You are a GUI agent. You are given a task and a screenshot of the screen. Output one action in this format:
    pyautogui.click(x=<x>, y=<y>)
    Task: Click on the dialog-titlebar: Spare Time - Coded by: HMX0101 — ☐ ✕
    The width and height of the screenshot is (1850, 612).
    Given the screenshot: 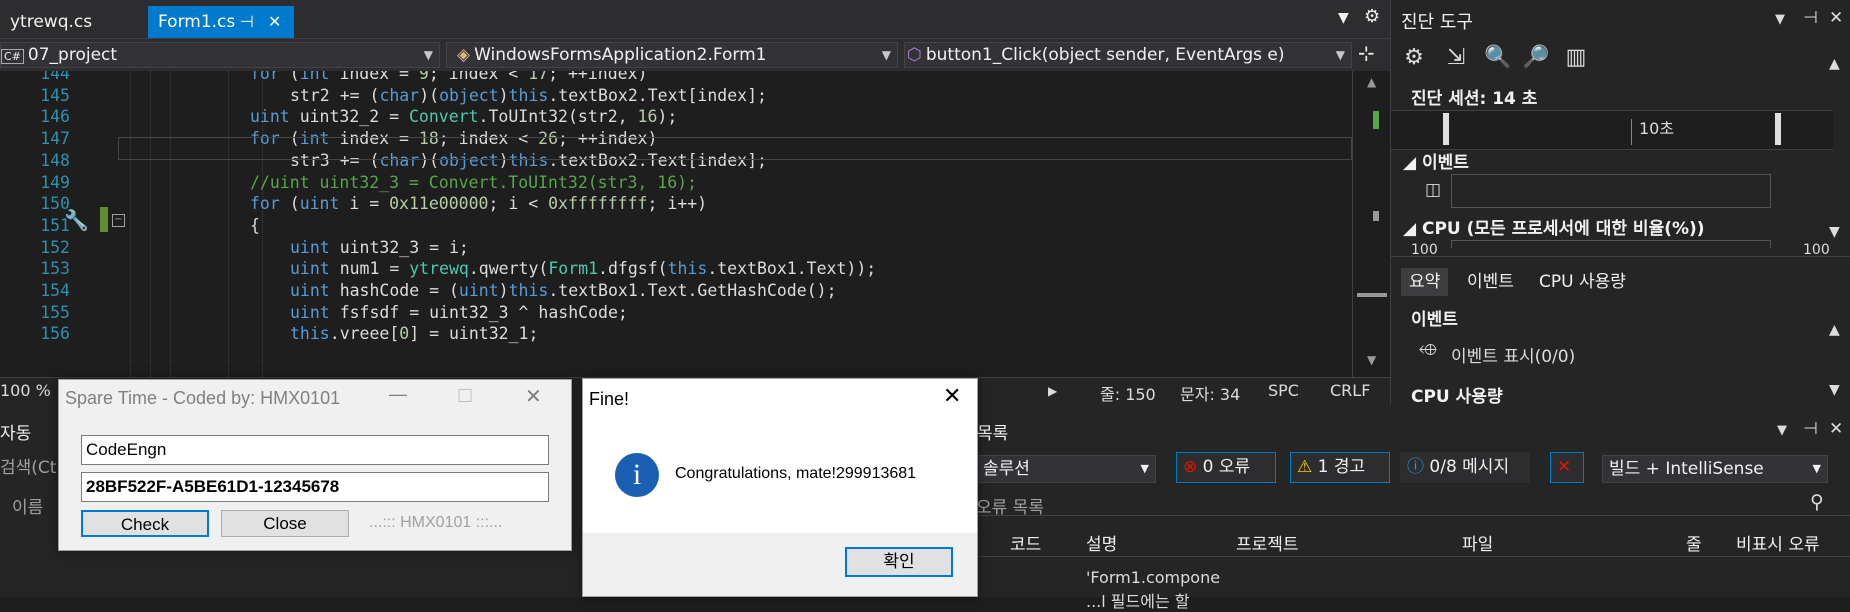 What is the action you would take?
    pyautogui.click(x=315, y=398)
    